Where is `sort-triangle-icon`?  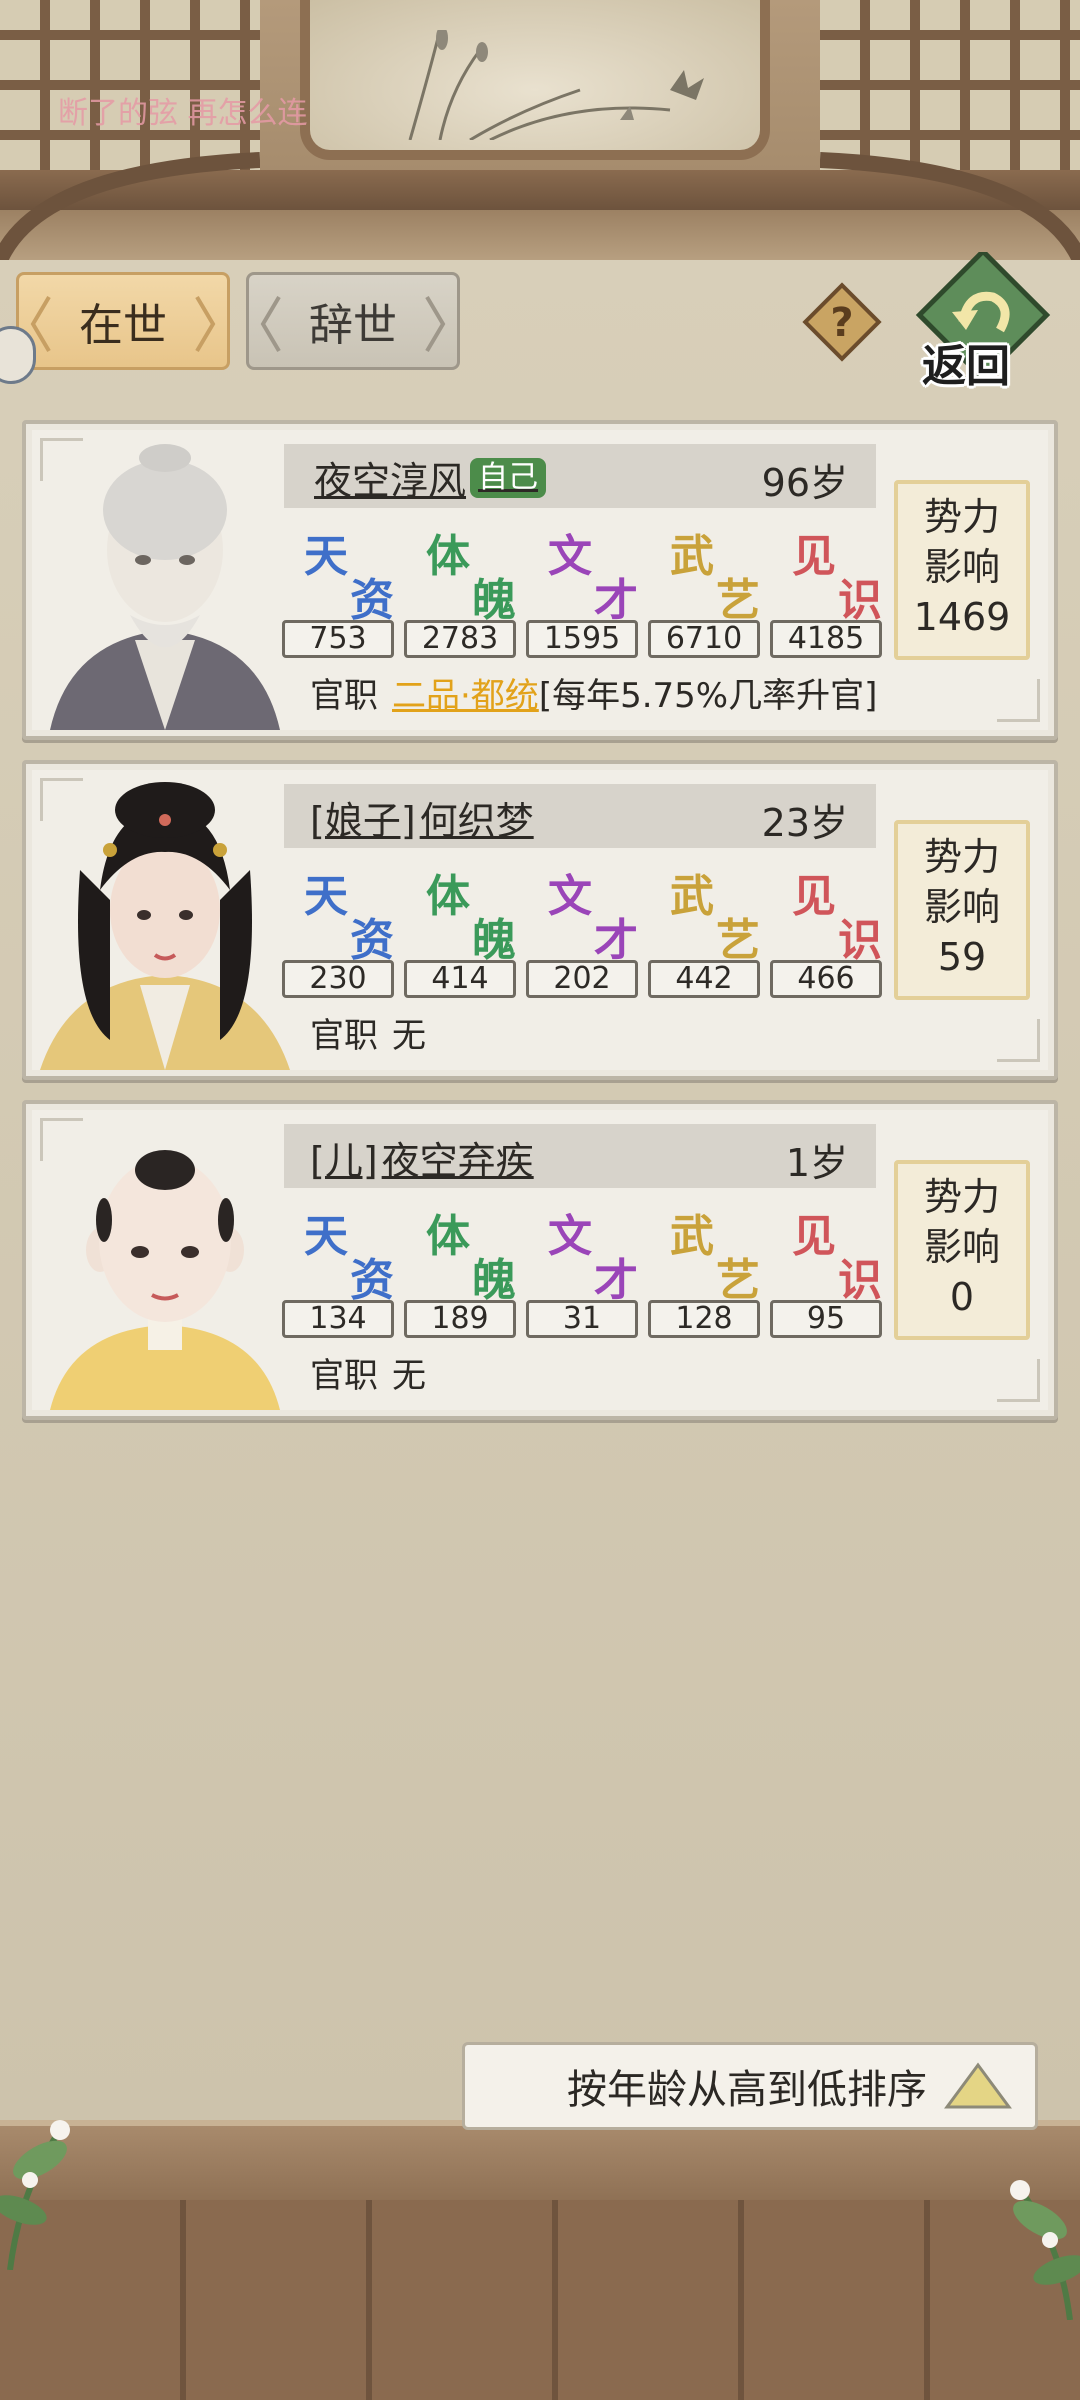 sort-triangle-icon is located at coordinates (978, 2085).